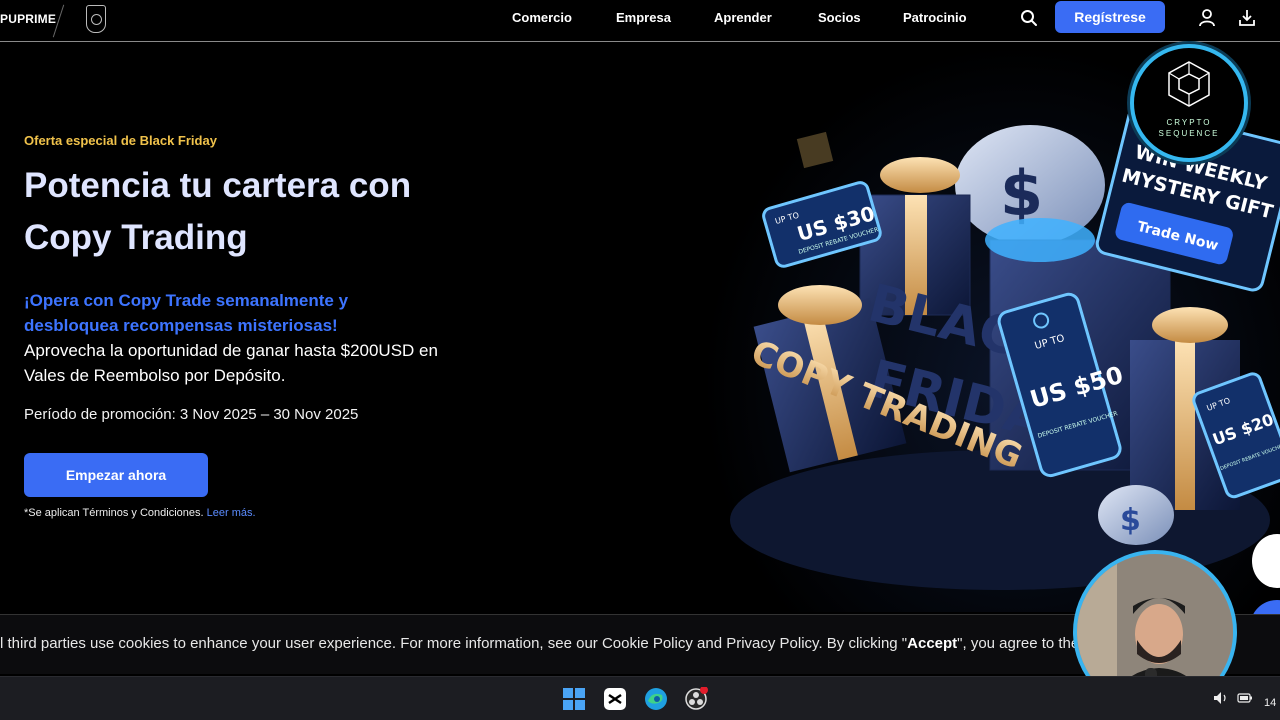  I want to click on crypto-sequence-badge: CRYPTO SEQUENCE, so click(1189, 103).